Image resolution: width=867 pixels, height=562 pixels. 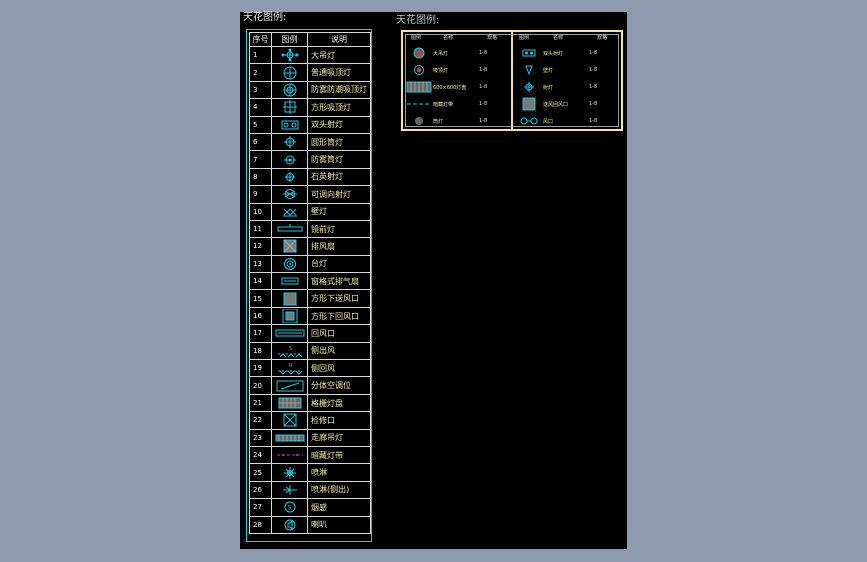 I want to click on summary-right-row: 射灯 1-8, so click(x=562, y=87).